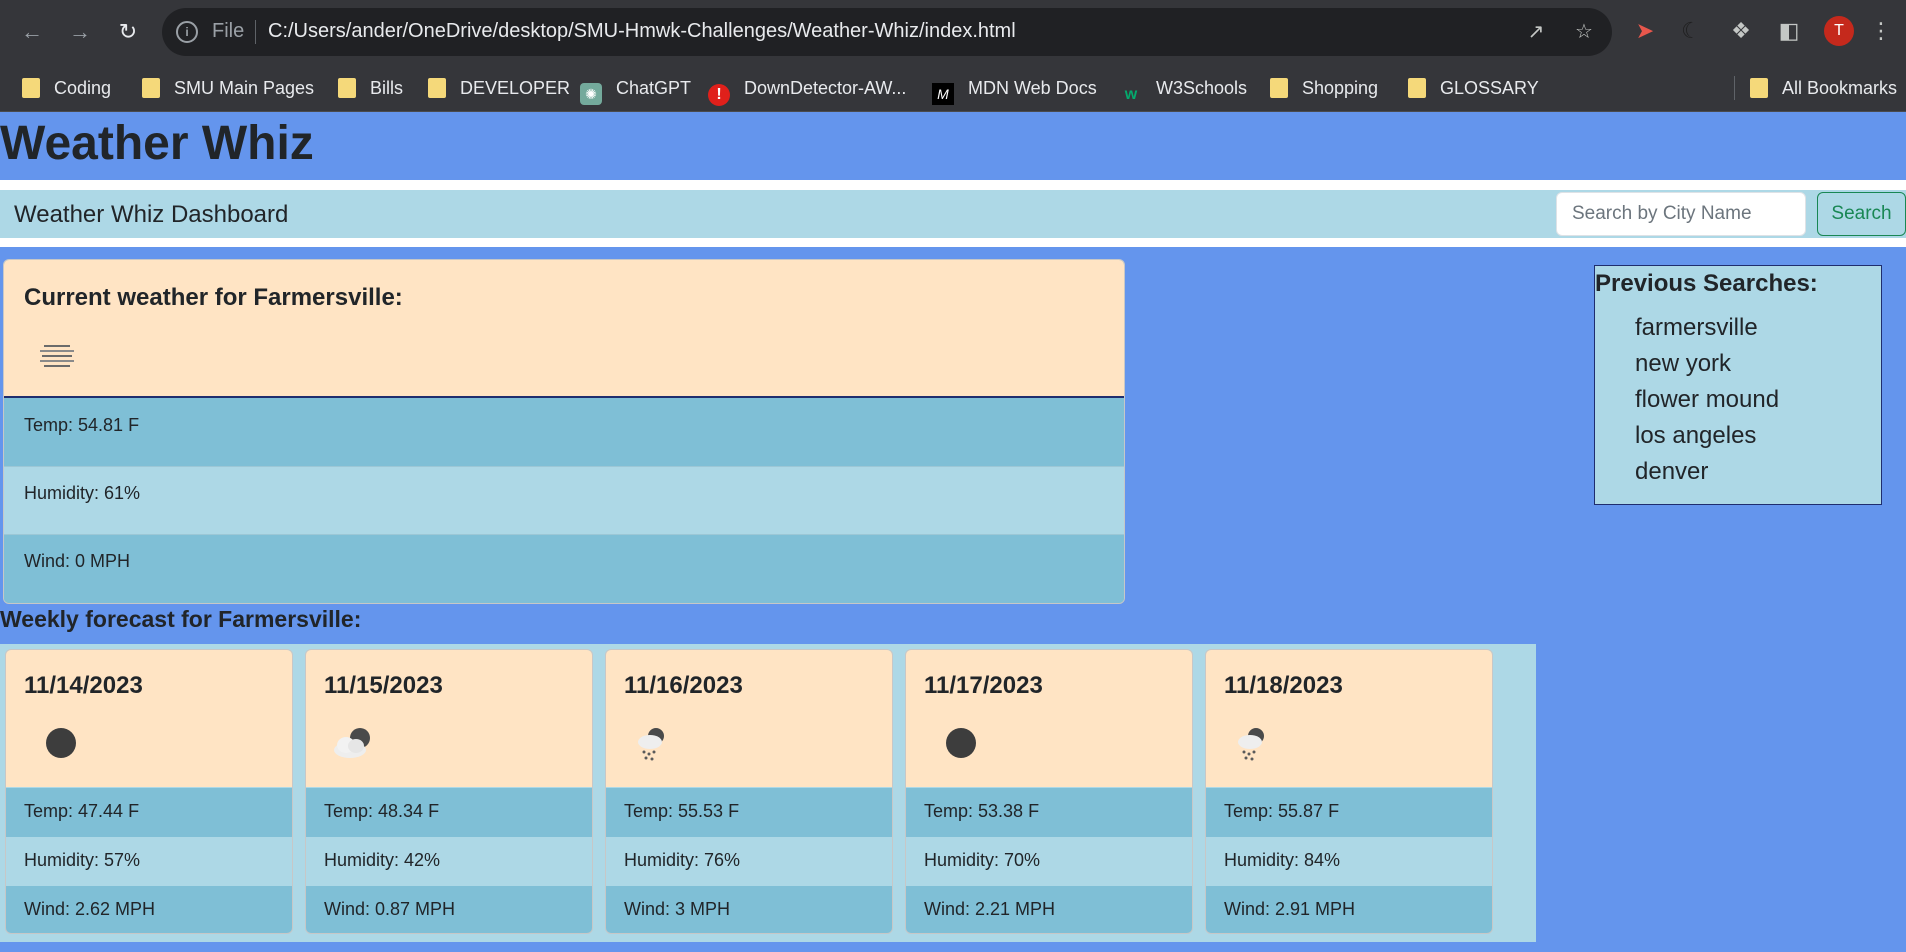  What do you see at coordinates (149, 861) in the screenshot?
I see `forecast-humidity: Humidity: 57%` at bounding box center [149, 861].